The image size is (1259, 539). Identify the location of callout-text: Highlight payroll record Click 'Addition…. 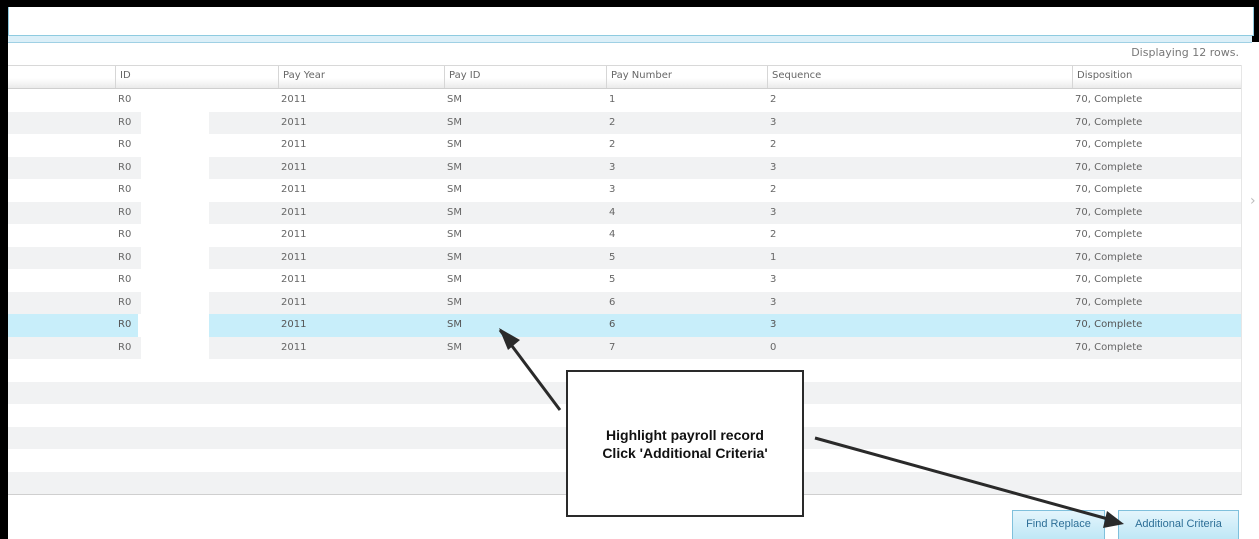
(685, 443).